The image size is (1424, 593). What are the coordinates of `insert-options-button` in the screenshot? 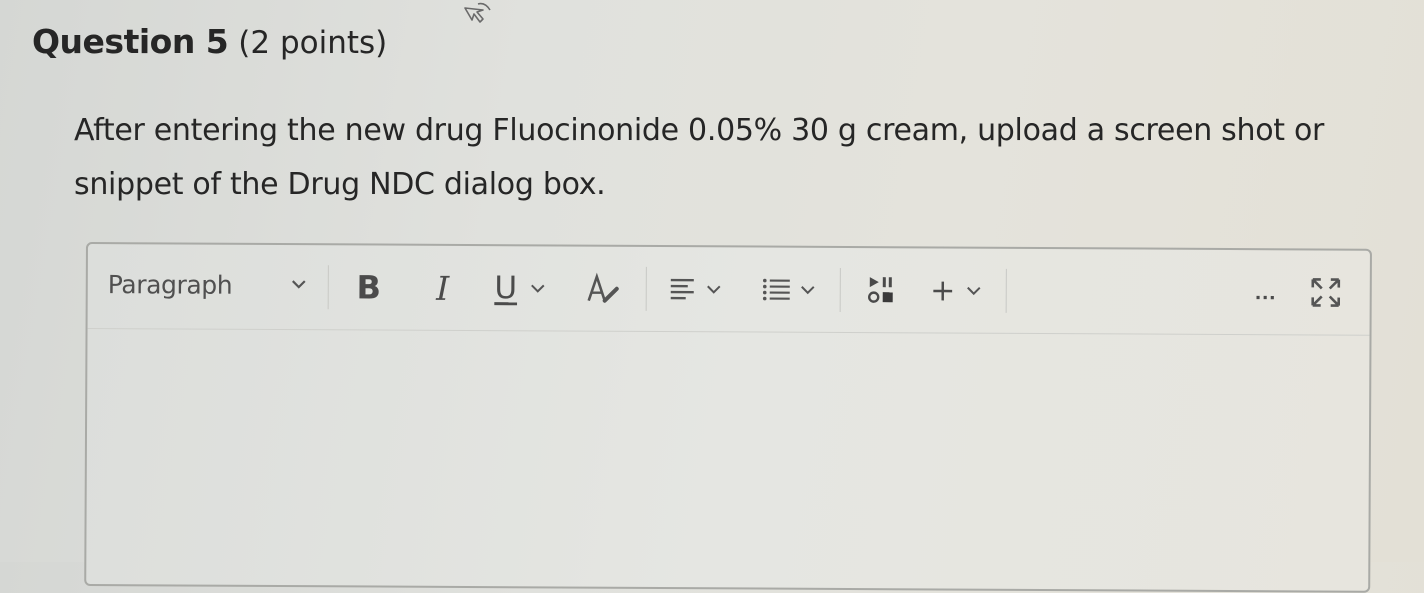 It's located at (974, 291).